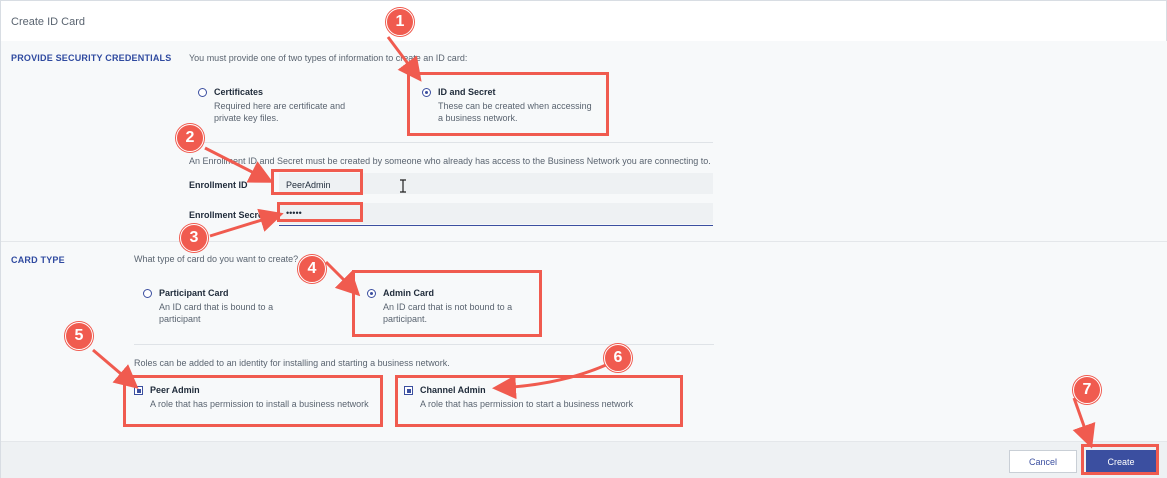  I want to click on enrollment-secret-value: •••••, so click(294, 213).